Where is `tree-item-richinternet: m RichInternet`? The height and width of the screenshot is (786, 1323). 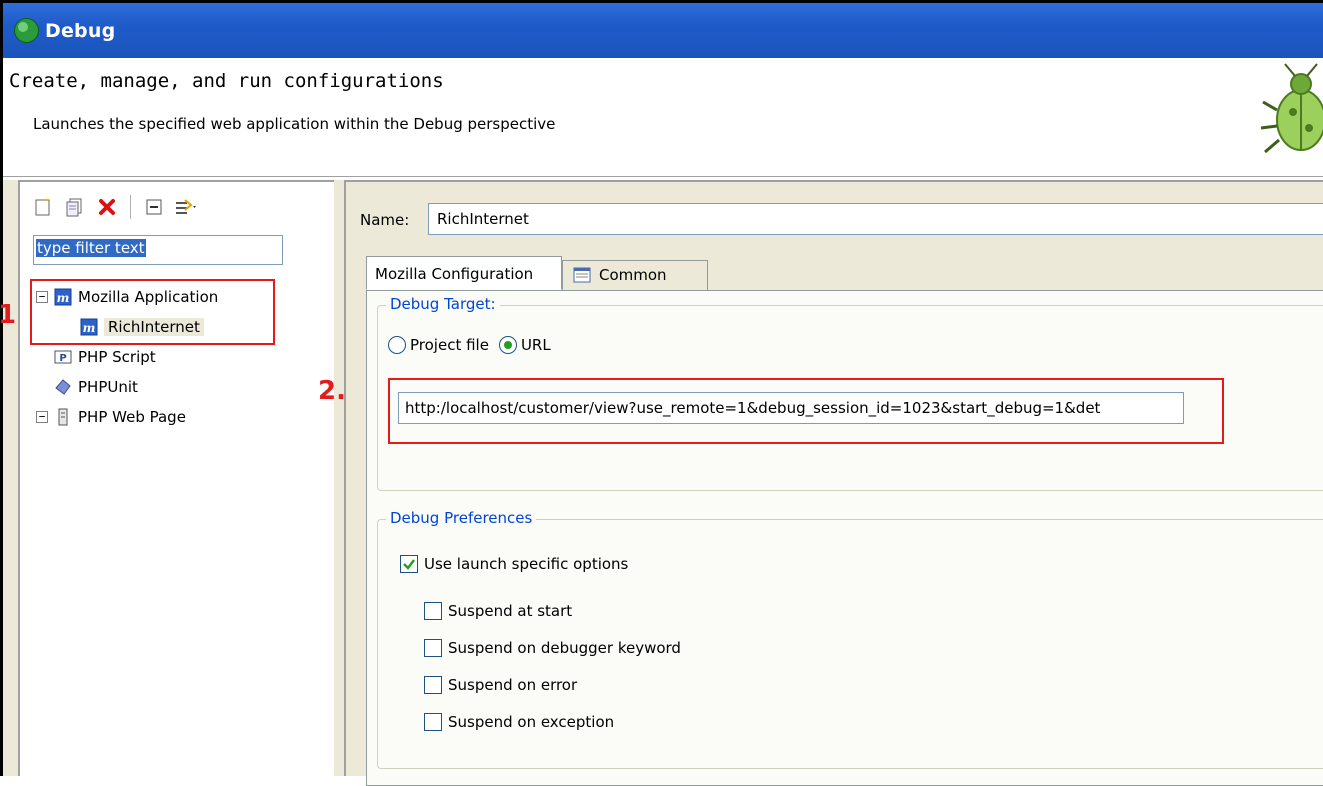
tree-item-richinternet: m RichInternet is located at coordinates (181, 327).